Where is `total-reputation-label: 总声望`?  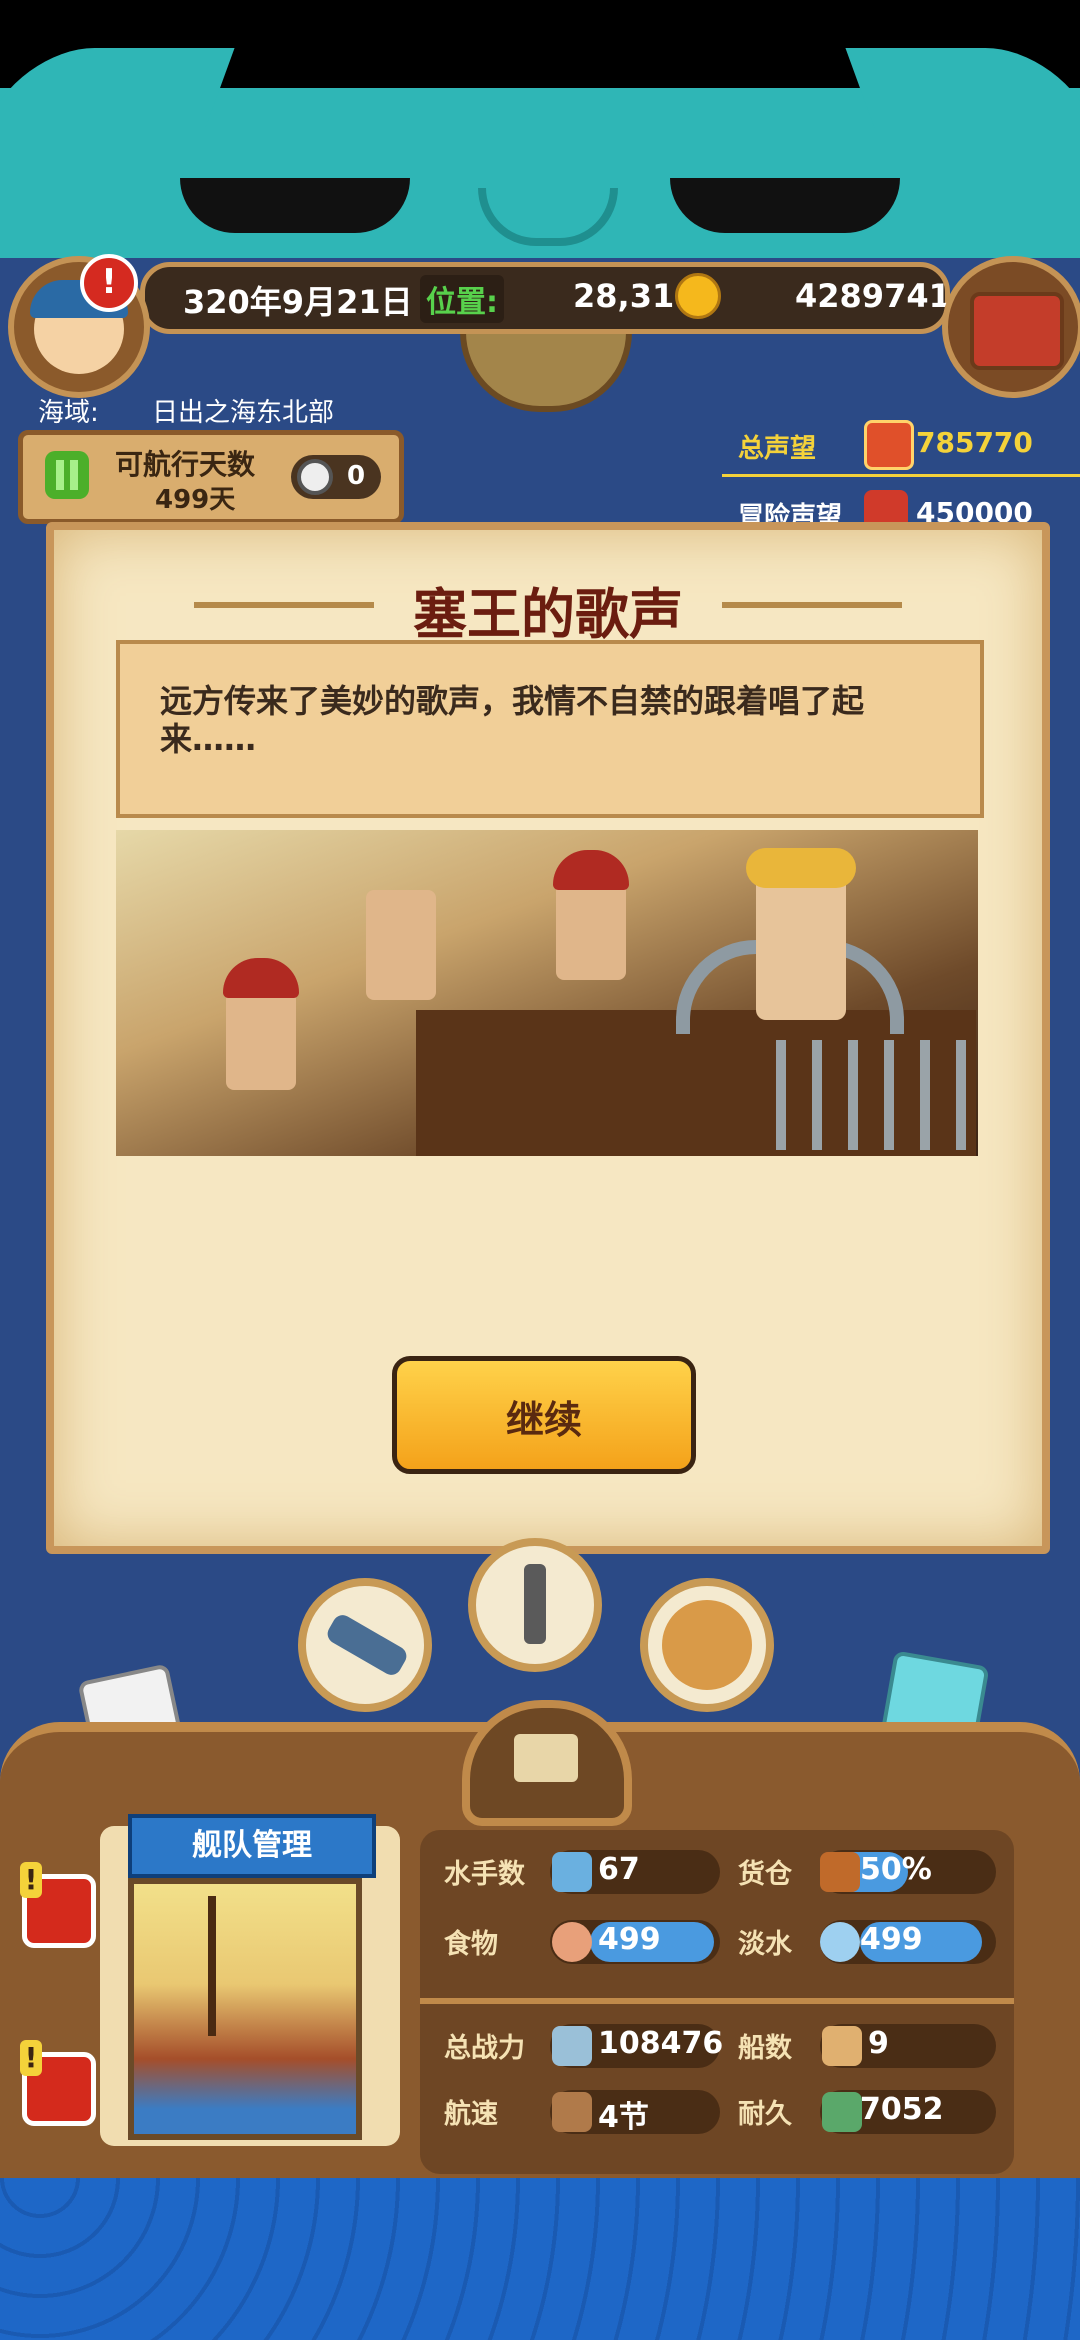 total-reputation-label: 总声望 is located at coordinates (777, 449).